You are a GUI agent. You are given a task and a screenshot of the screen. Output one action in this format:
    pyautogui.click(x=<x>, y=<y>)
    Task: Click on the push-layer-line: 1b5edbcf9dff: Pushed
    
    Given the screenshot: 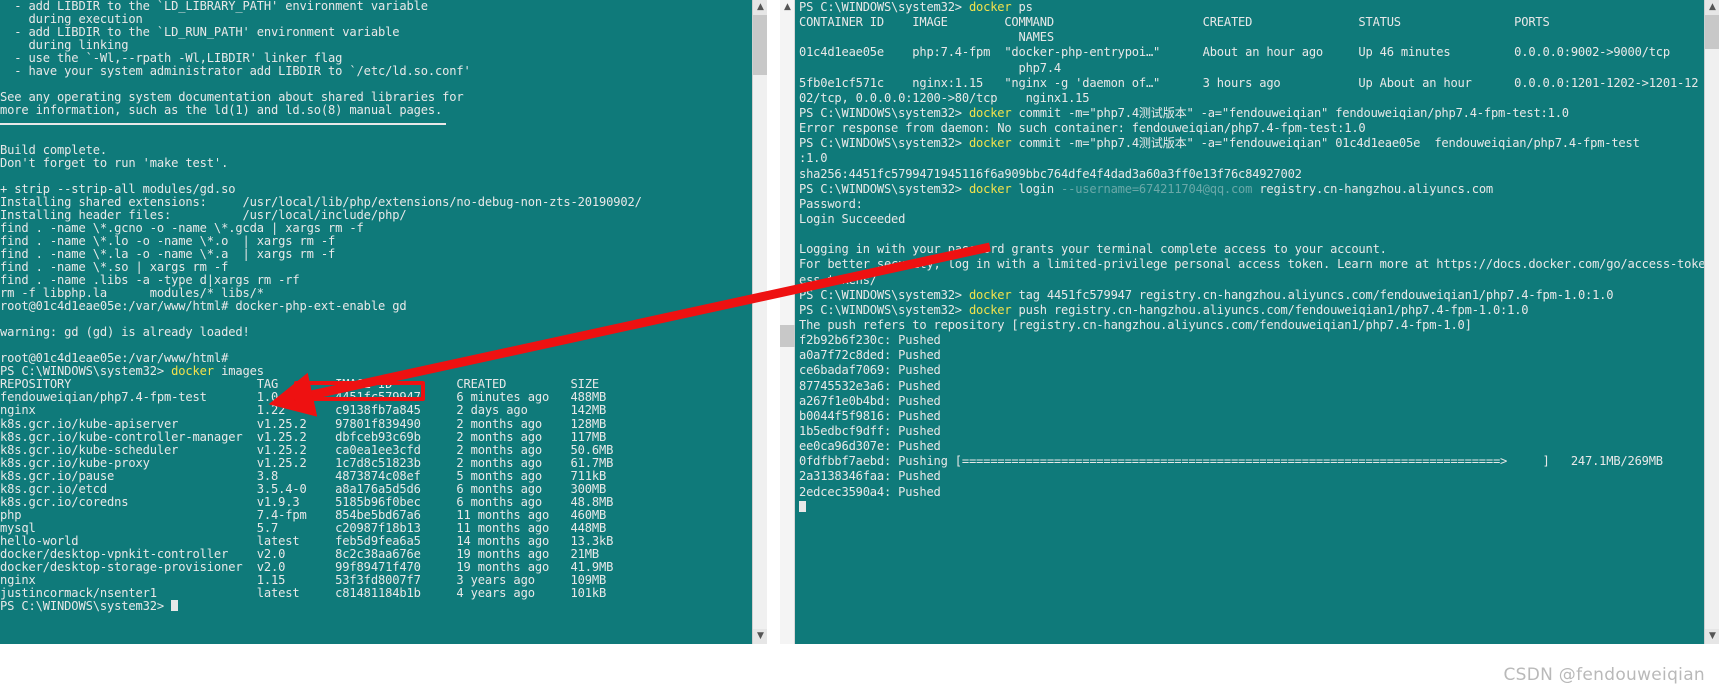 What is the action you would take?
    pyautogui.click(x=870, y=430)
    